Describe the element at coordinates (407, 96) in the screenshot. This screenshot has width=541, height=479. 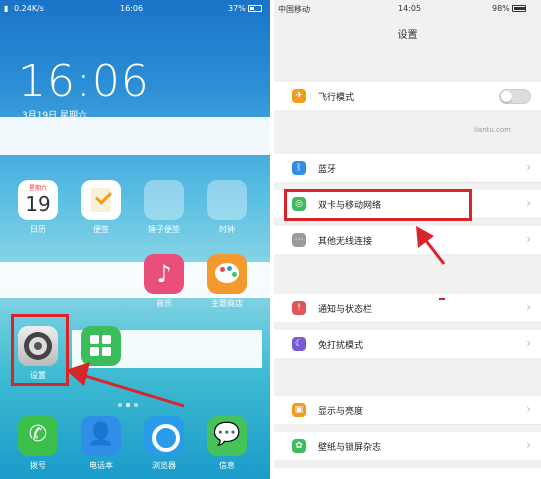
I see `settings-item-airplane-mode: ✈ 飞行模式` at that location.